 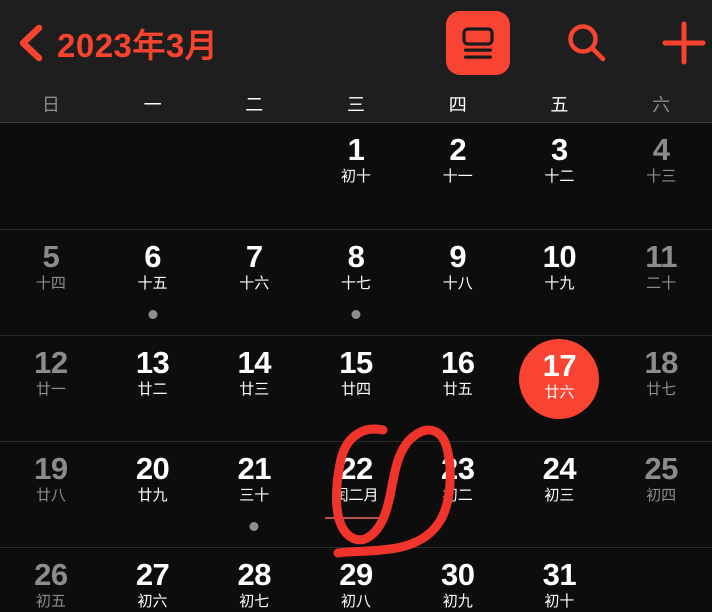 I want to click on day-number: 17, so click(x=559, y=365).